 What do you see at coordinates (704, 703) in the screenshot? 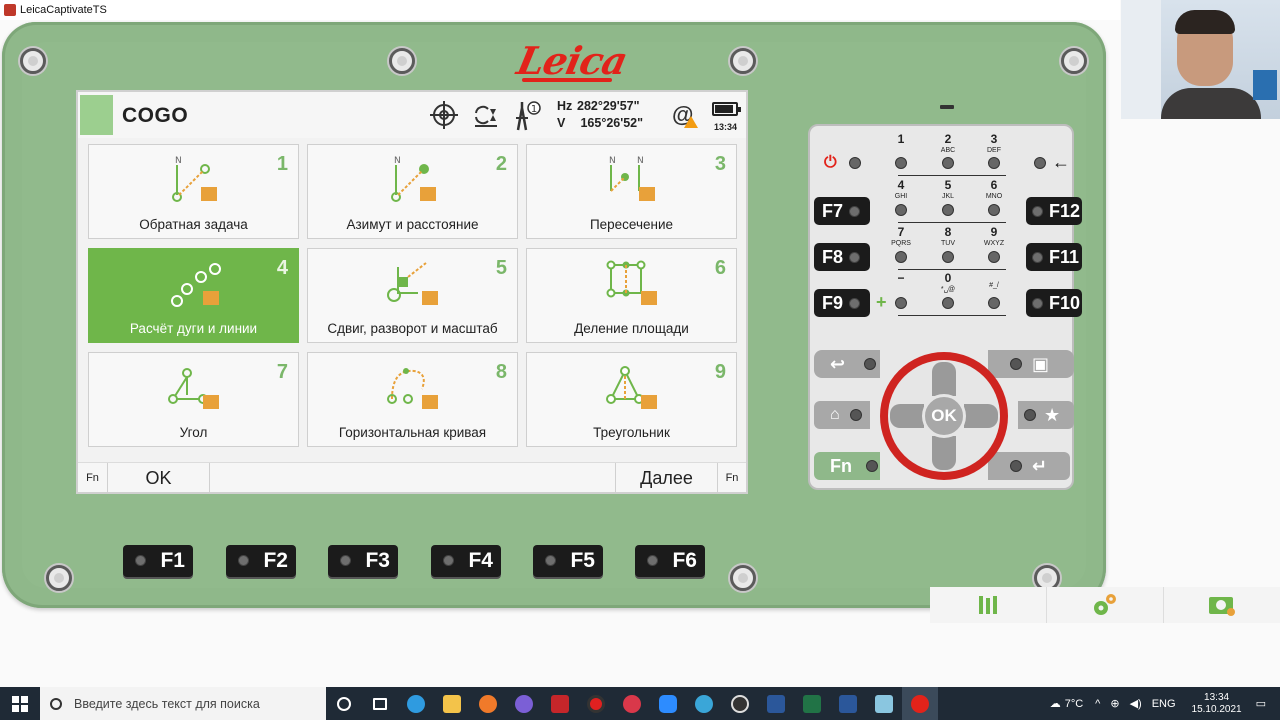
I see `browser-icon` at bounding box center [704, 703].